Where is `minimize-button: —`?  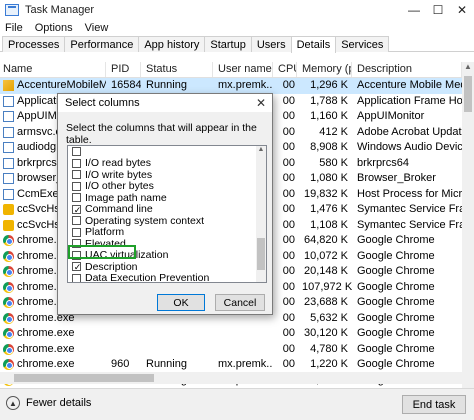 minimize-button: — is located at coordinates (414, 10).